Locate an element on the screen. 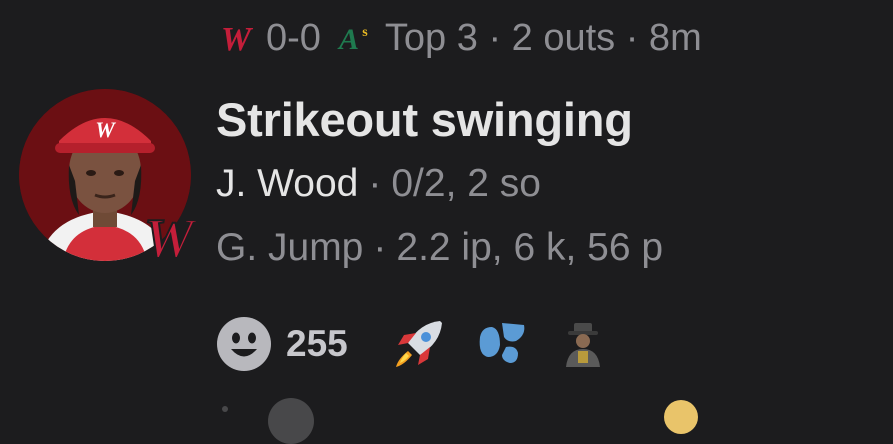  pitcher-line: G. Jump · 2.2 ip, 6 k, 56 p is located at coordinates (439, 248).